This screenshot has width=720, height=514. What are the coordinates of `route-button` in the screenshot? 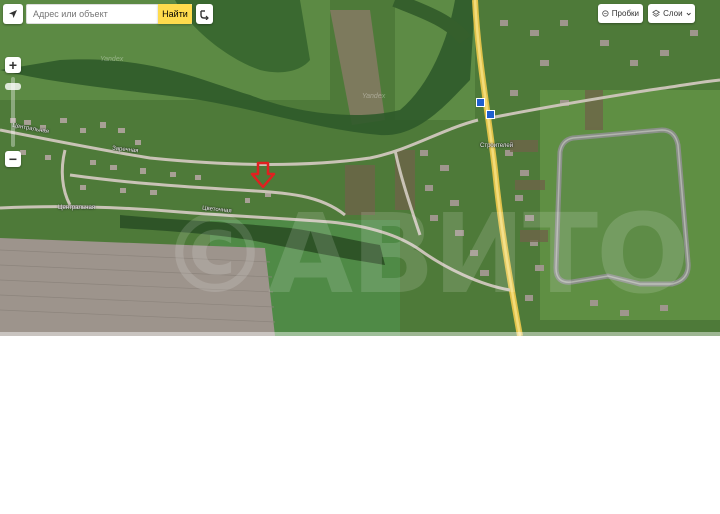 It's located at (204, 14).